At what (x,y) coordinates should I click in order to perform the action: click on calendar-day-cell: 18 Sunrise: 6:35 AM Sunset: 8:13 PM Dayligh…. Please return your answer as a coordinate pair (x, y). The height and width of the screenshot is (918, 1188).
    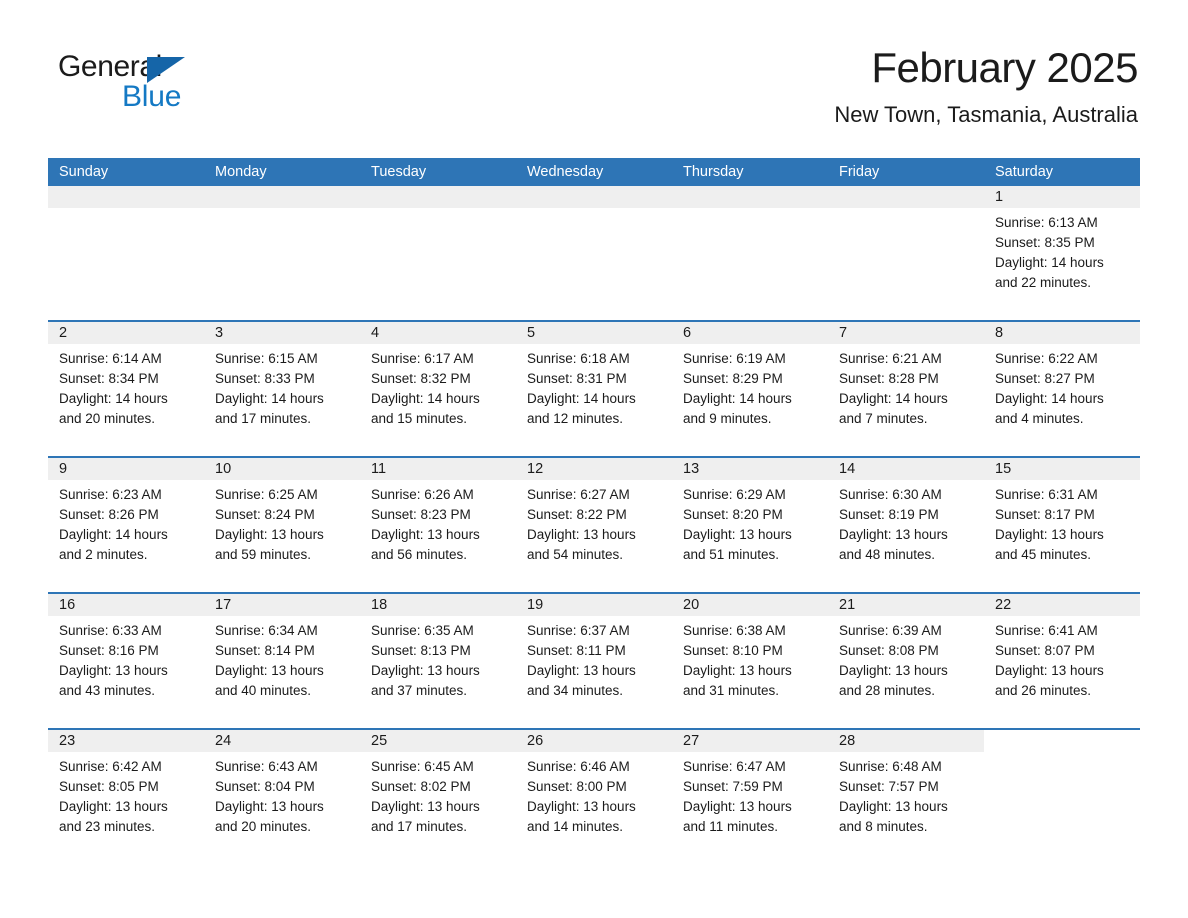
    Looking at the image, I should click on (438, 655).